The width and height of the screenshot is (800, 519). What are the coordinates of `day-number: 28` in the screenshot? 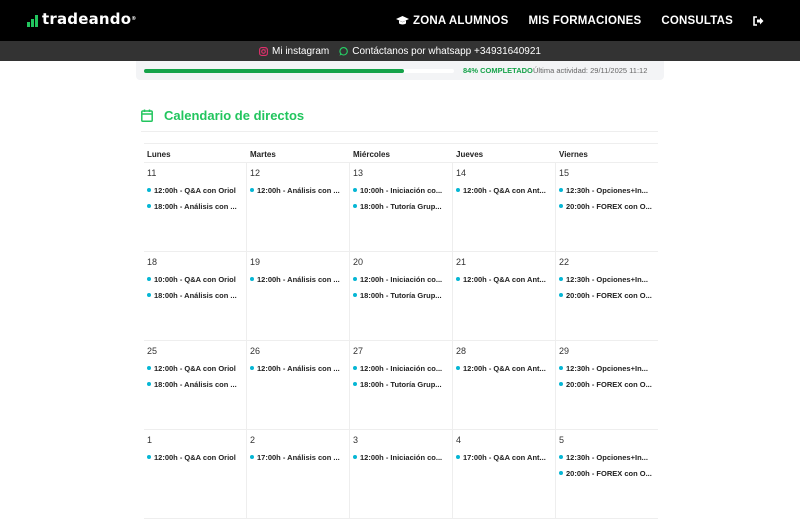 It's located at (461, 351).